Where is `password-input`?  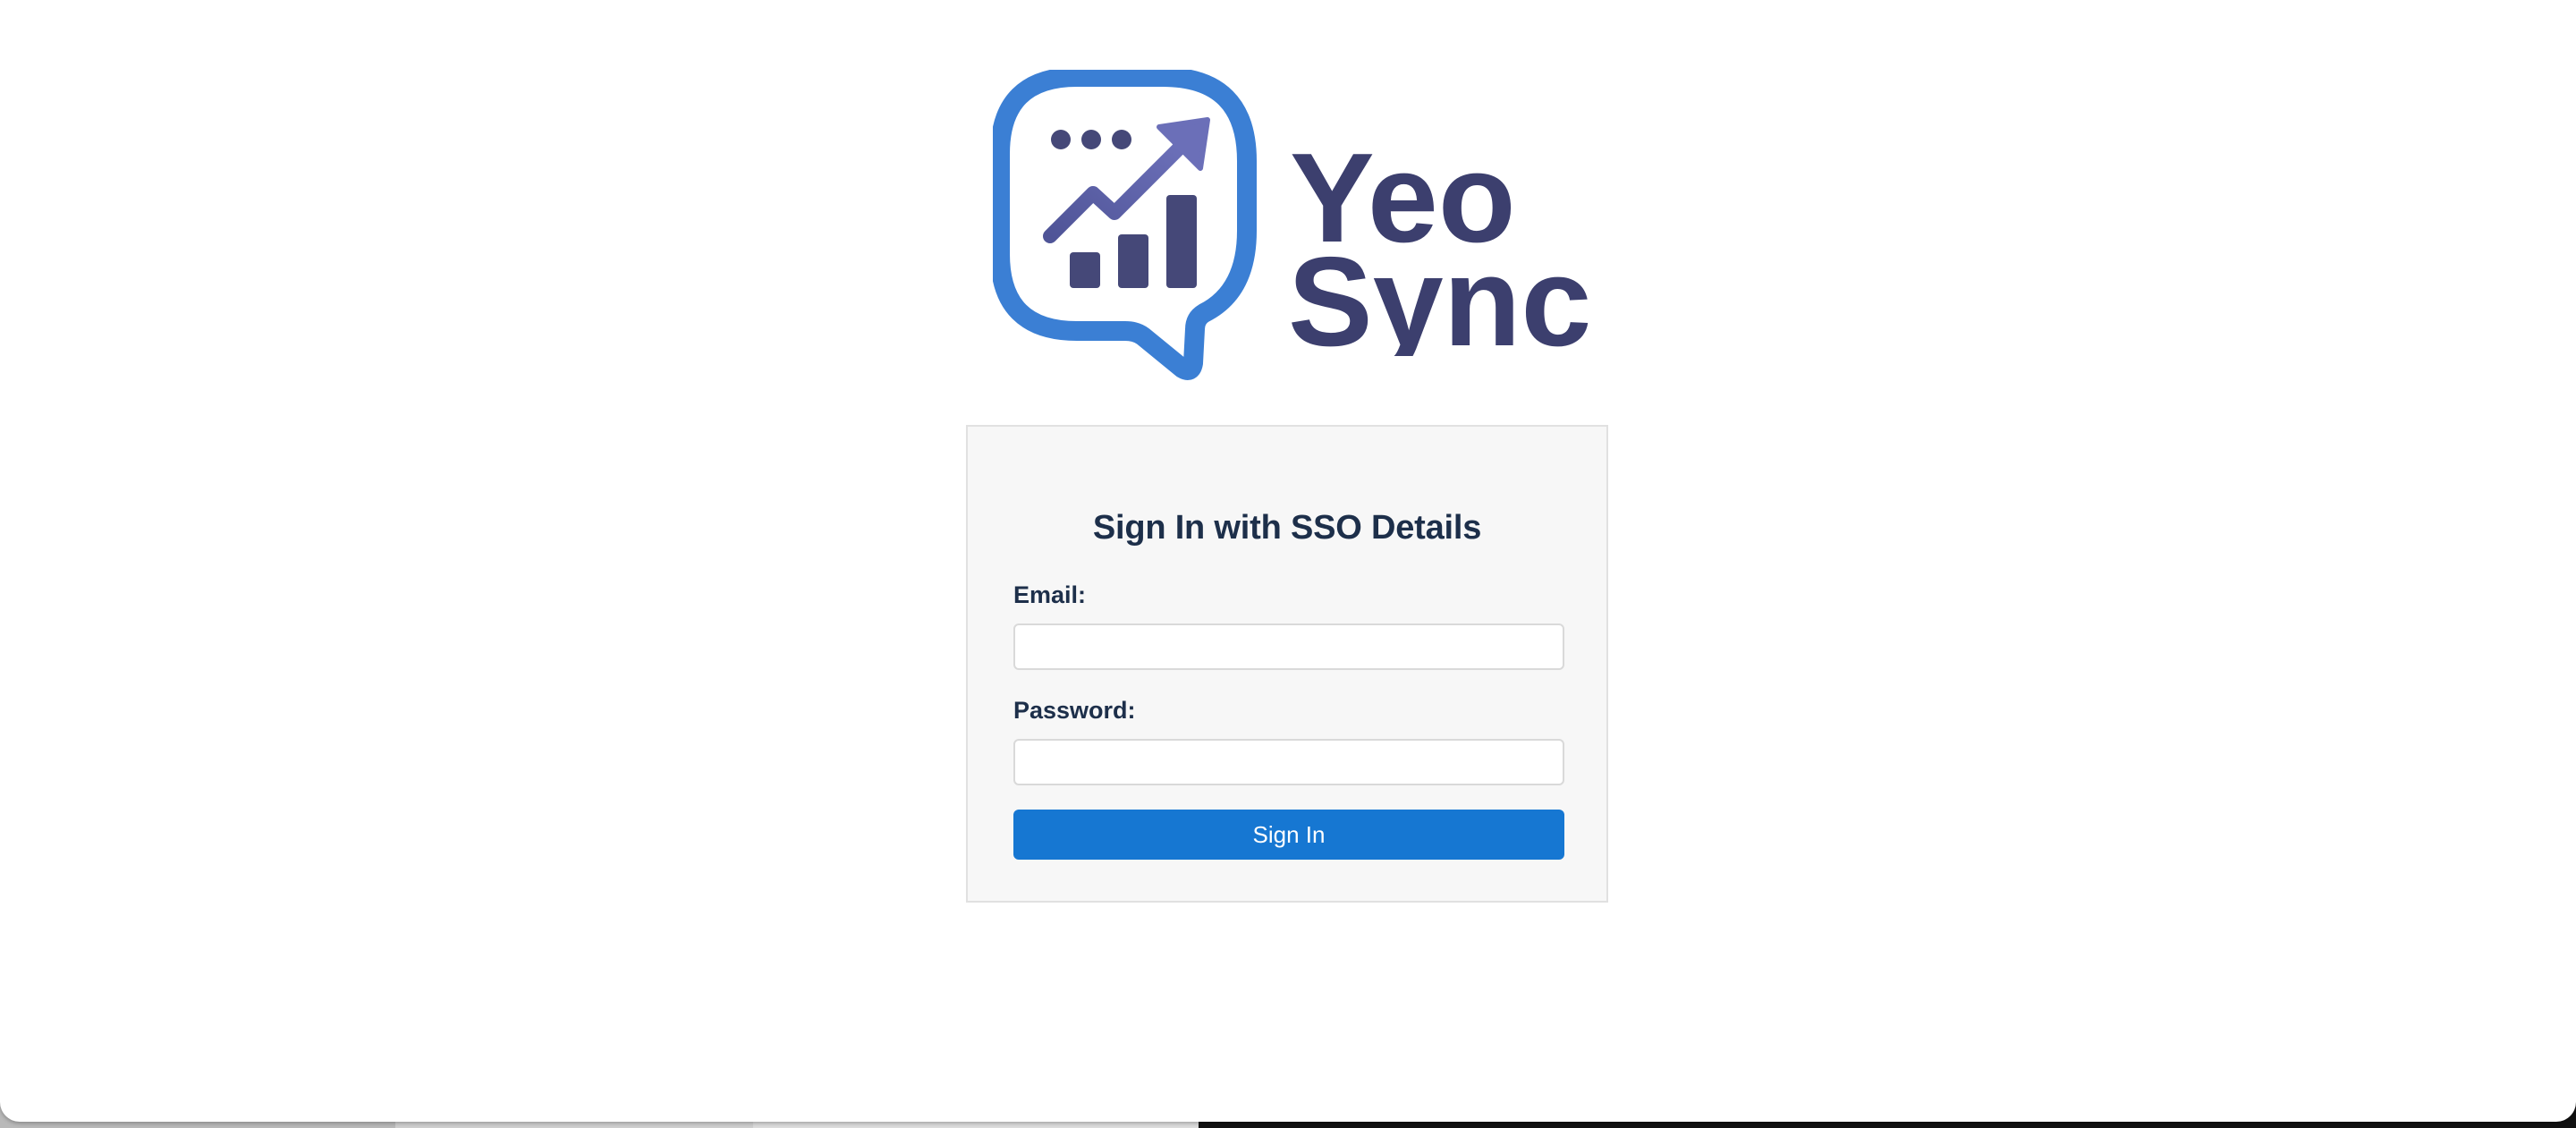 password-input is located at coordinates (1288, 762).